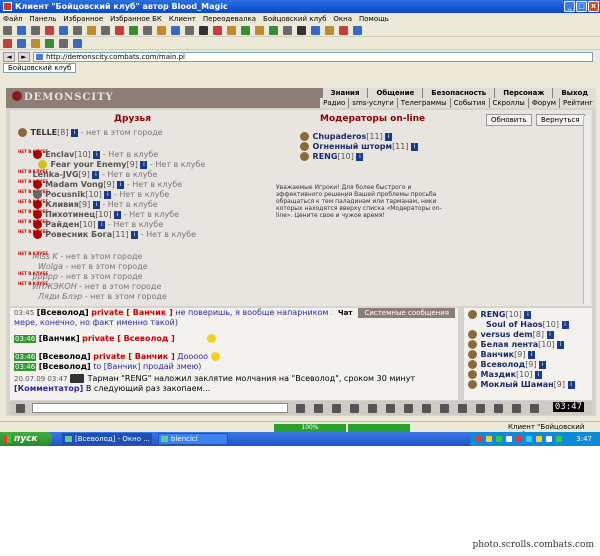 This screenshot has width=600, height=556. I want to click on online-user: Белая лента[10] i, so click(516, 345).